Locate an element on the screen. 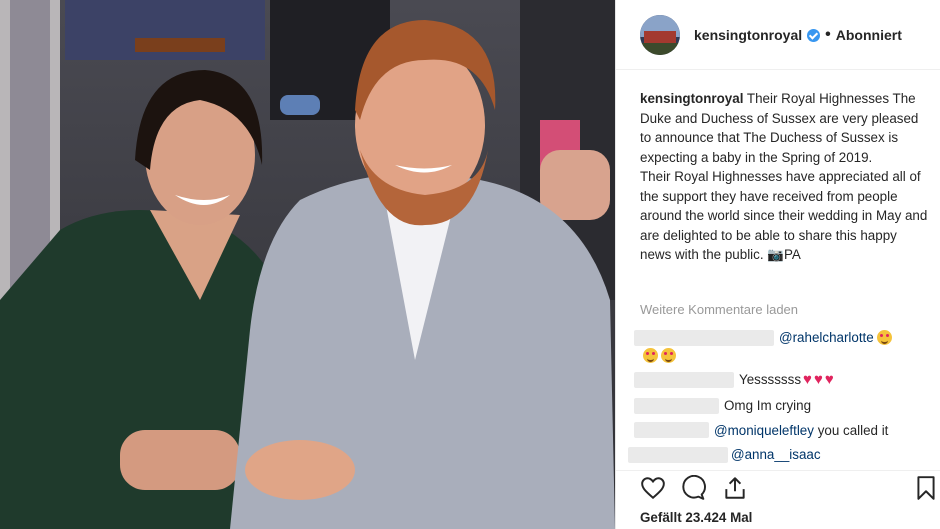 The width and height of the screenshot is (940, 529). comment-2-text: Yesssssss is located at coordinates (770, 379).